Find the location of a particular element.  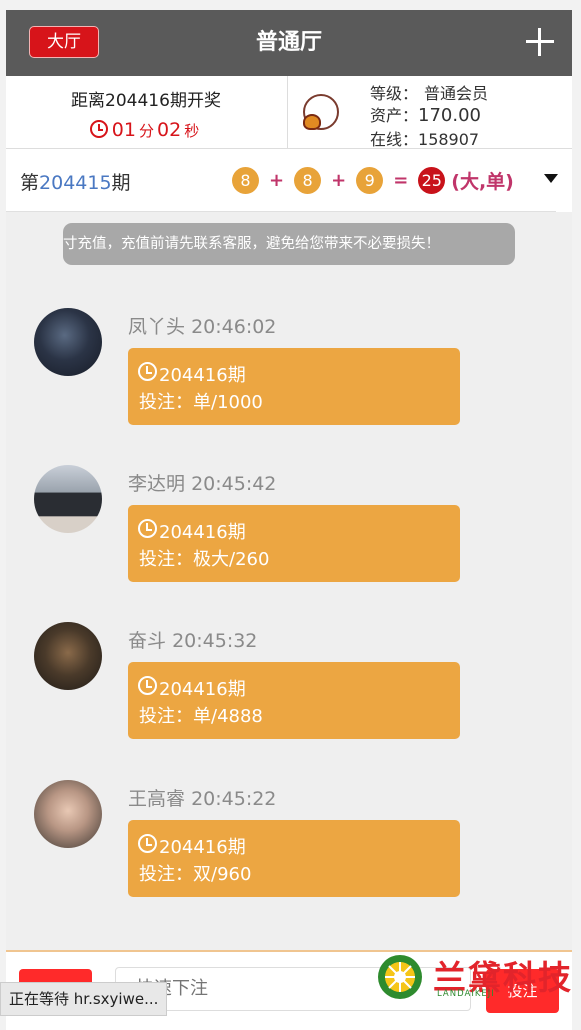

countdown-seconds: 02 is located at coordinates (169, 130).